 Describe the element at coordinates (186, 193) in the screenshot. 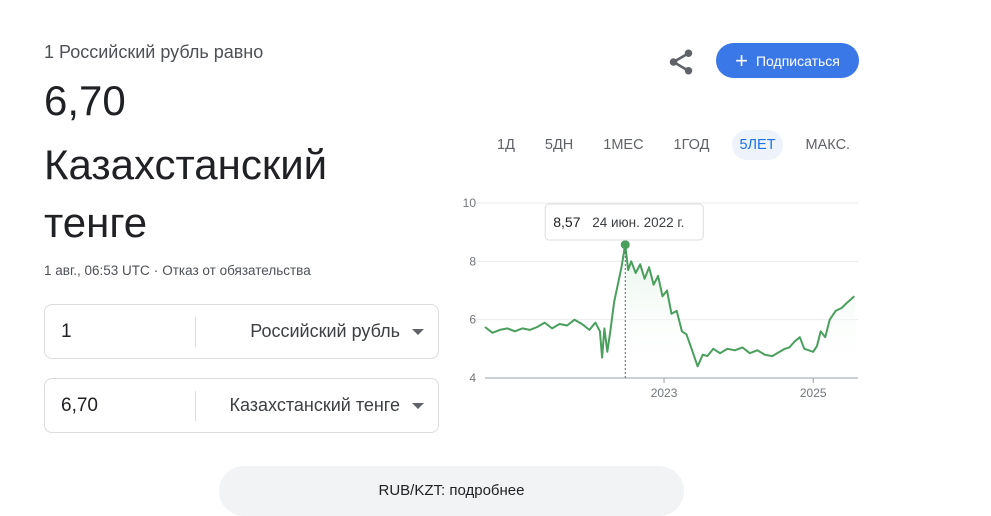

I see `target-currency-name: Казахстанский тенге` at that location.